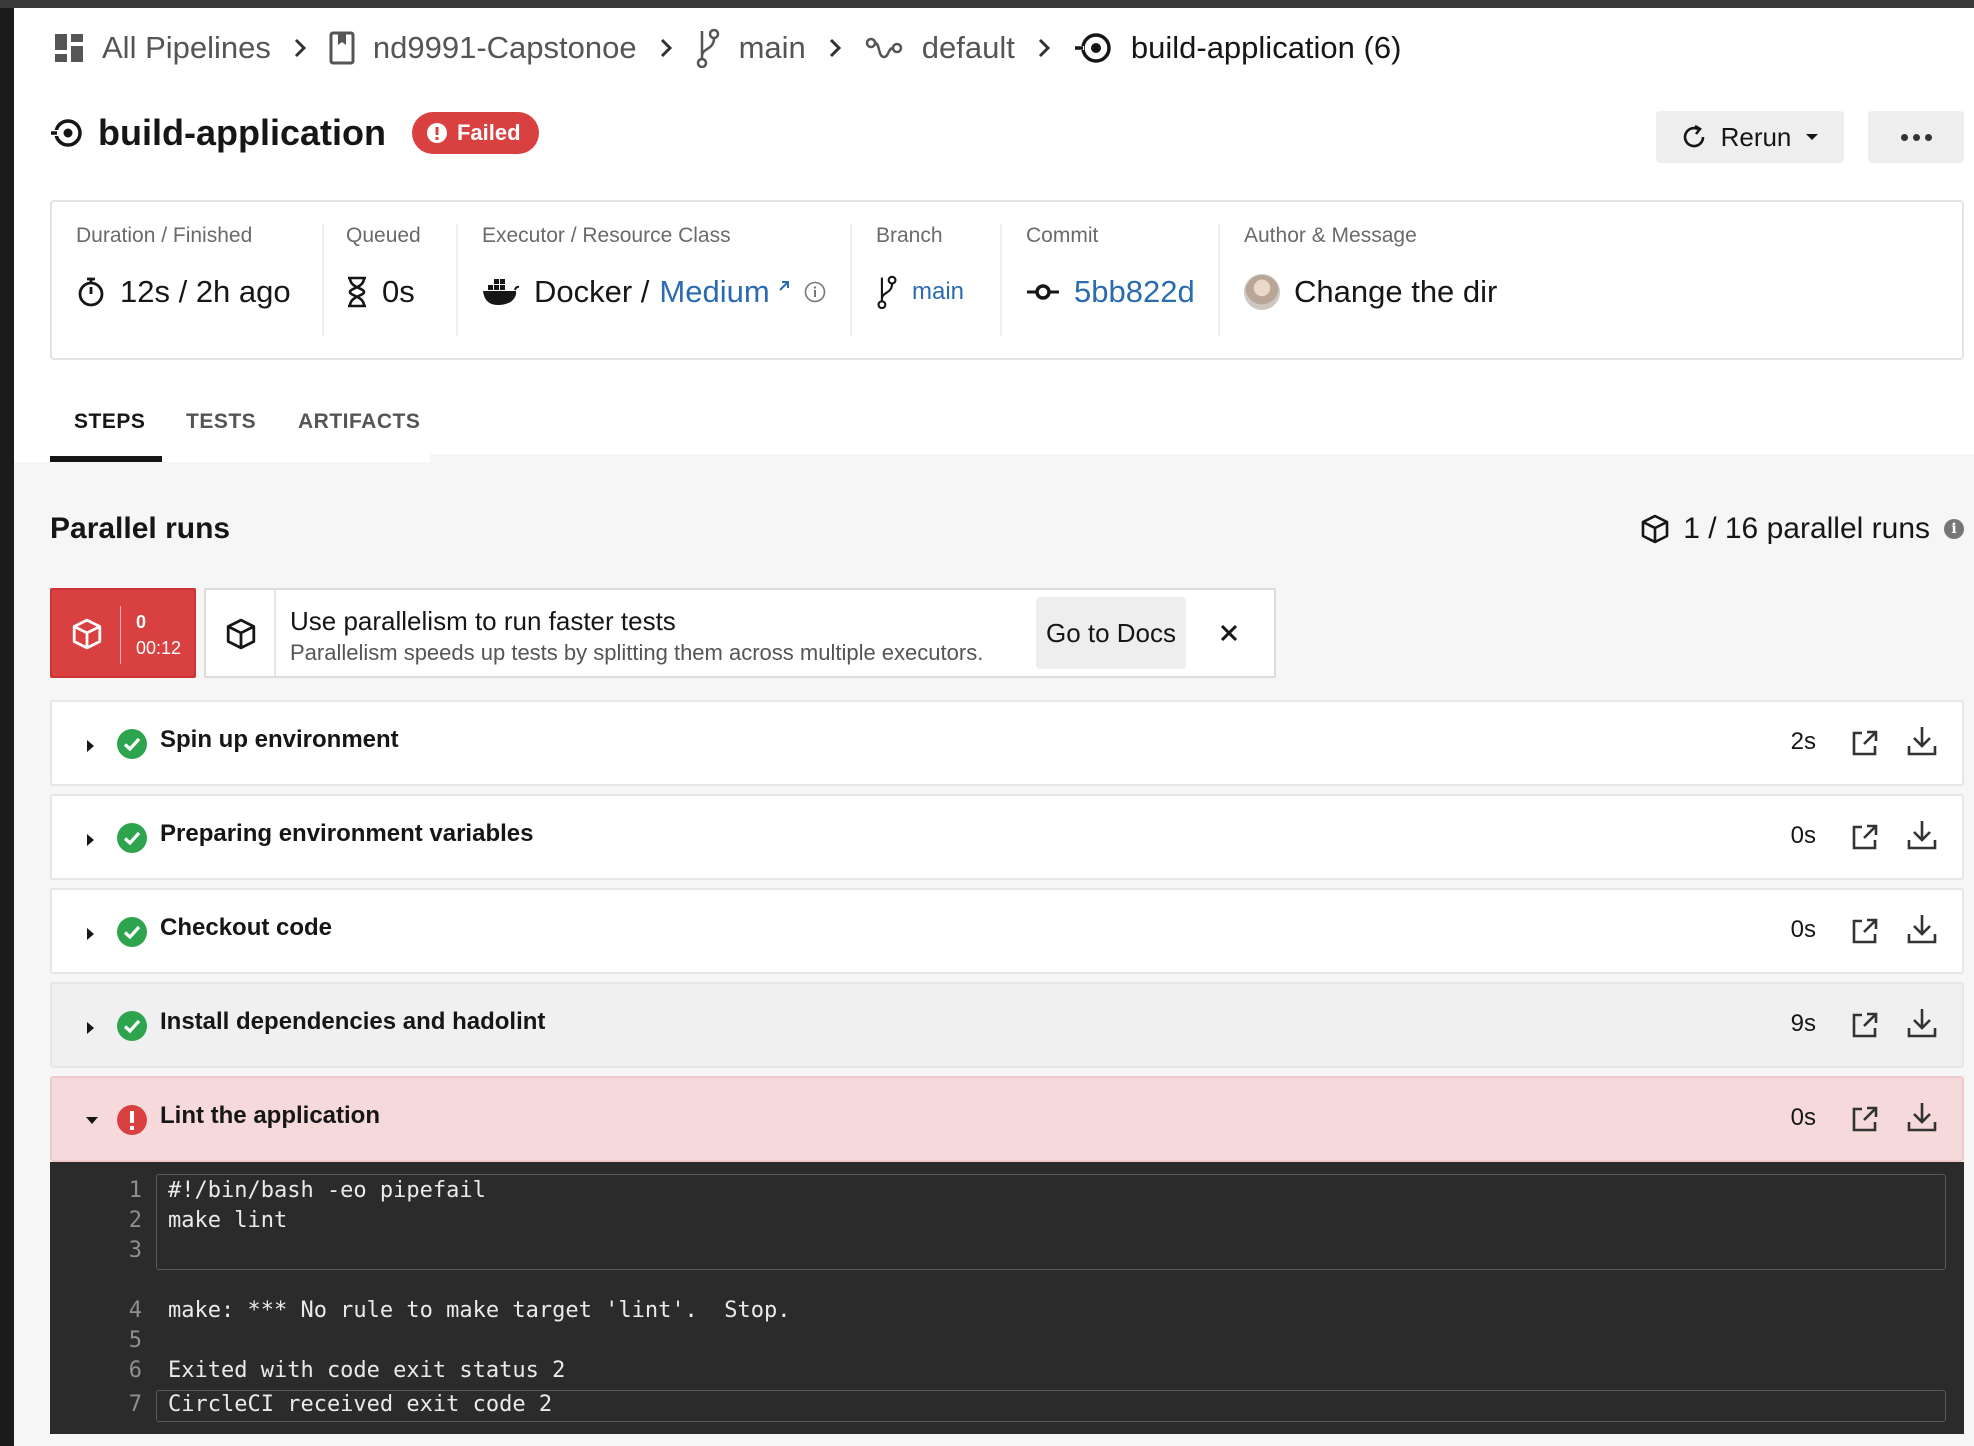  I want to click on breadcrumb-label: All Pipelines, so click(186, 47).